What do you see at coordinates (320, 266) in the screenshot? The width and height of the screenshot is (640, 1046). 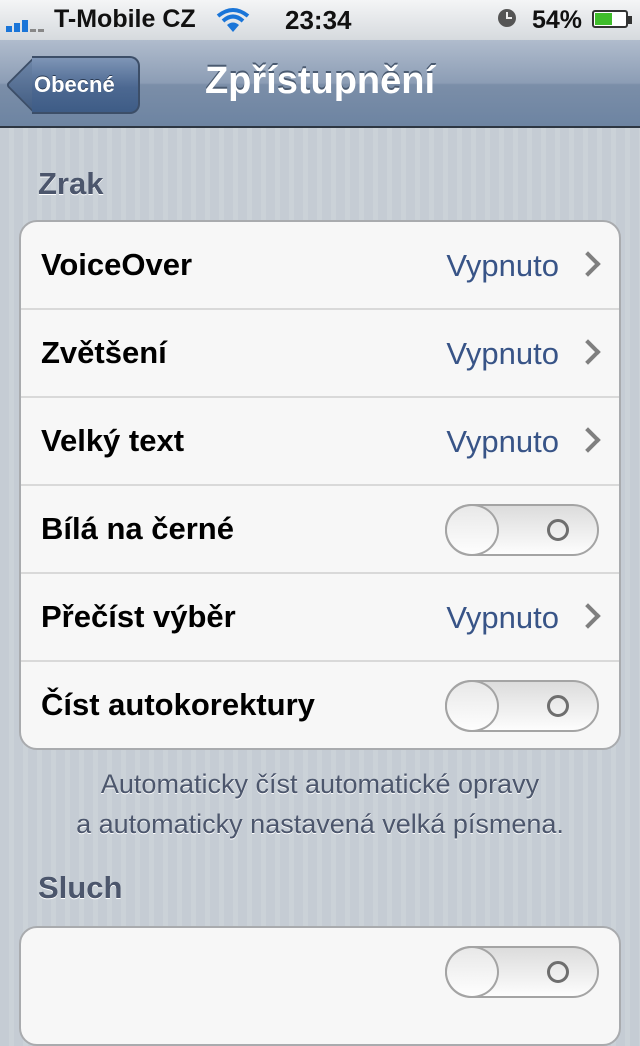 I see `row-voiceover: VoiceOver Vypnuto` at bounding box center [320, 266].